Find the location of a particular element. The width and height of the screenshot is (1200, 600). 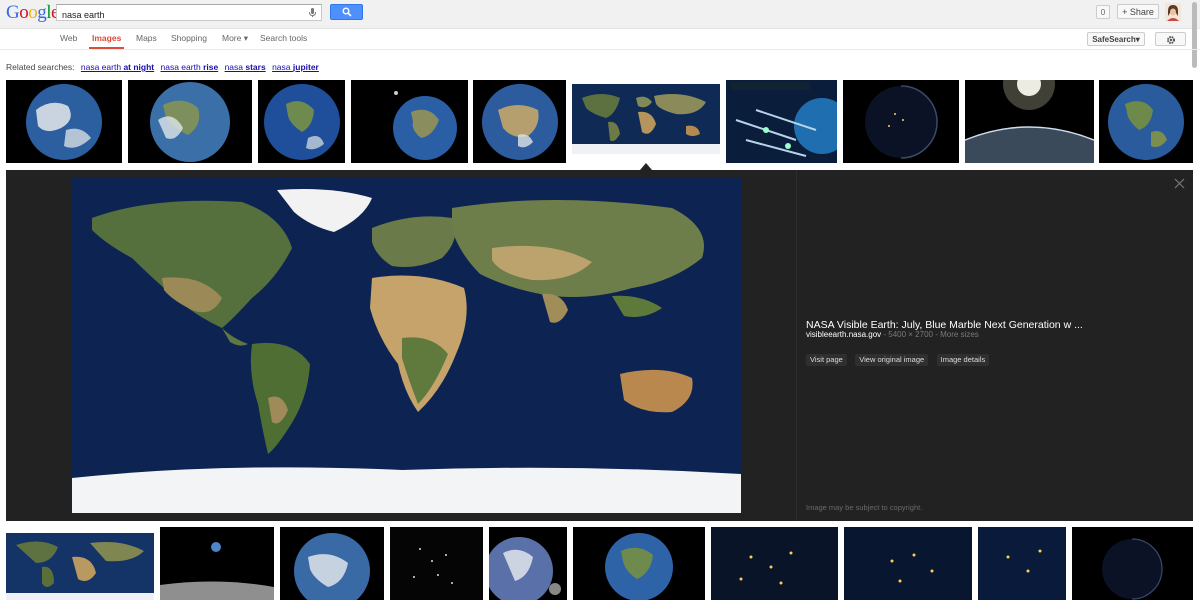

related-link-bold: stars is located at coordinates (255, 67).